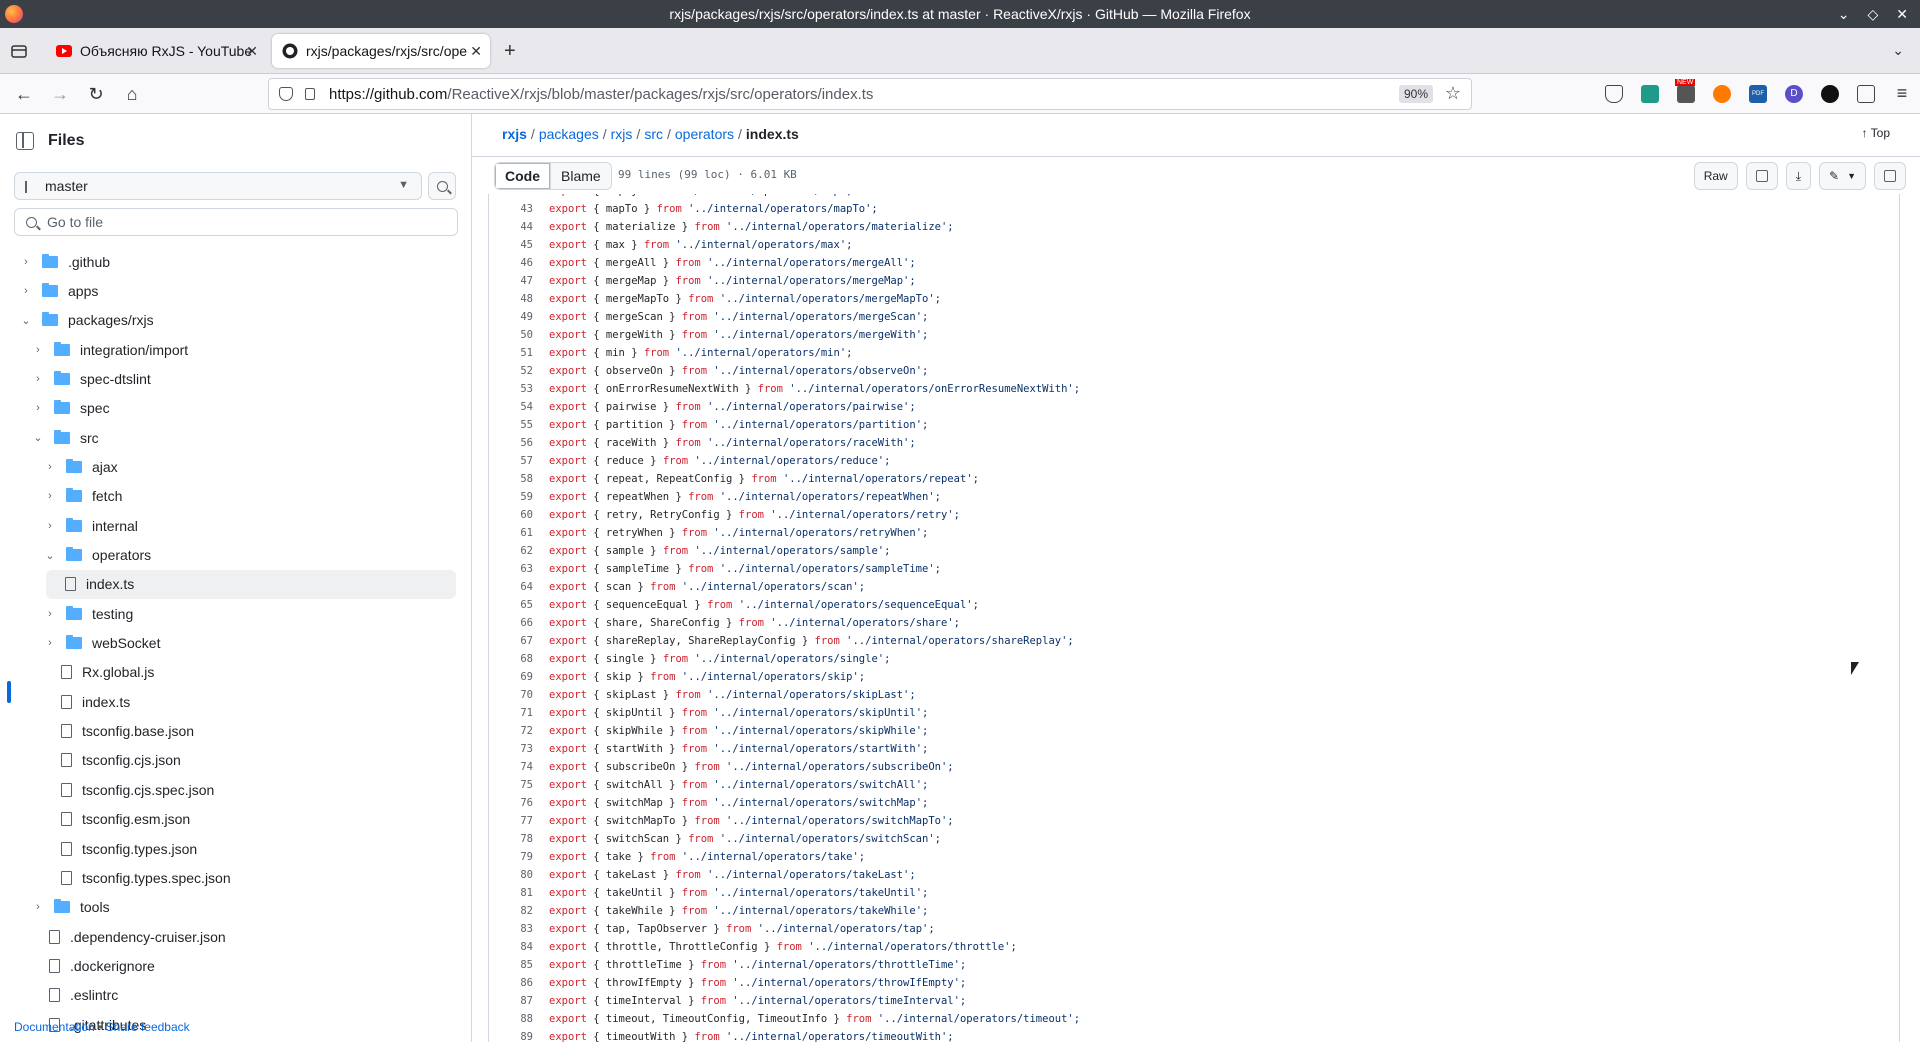 The width and height of the screenshot is (1920, 1042). Describe the element at coordinates (519, 461) in the screenshot. I see `line-number: 57` at that location.